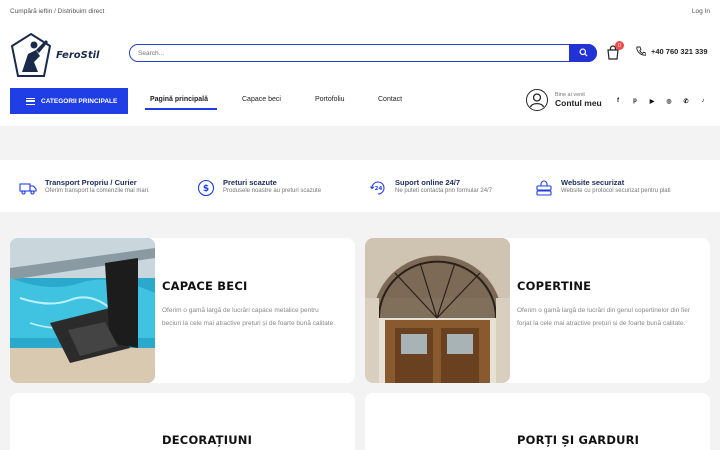  I want to click on feature-title: Transport Propriu / Curier, so click(91, 182).